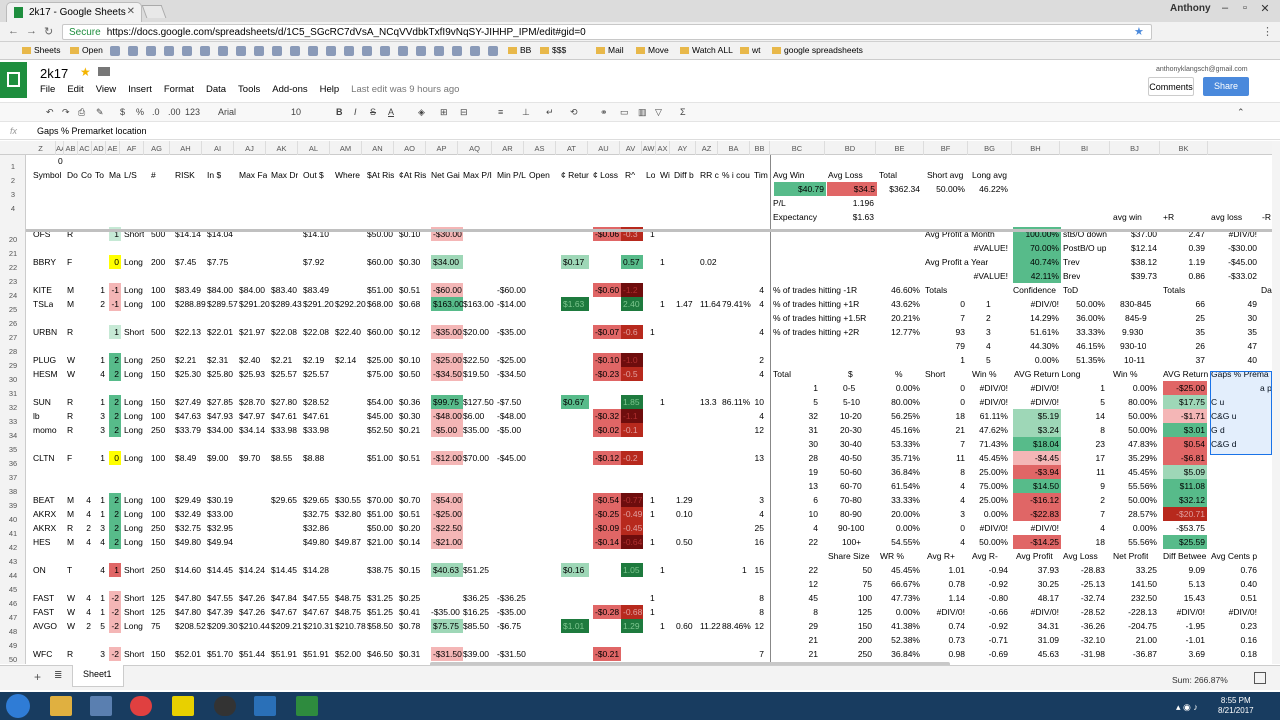 The width and height of the screenshot is (1280, 720). Describe the element at coordinates (220, 528) in the screenshot. I see `cell: $32.95` at that location.